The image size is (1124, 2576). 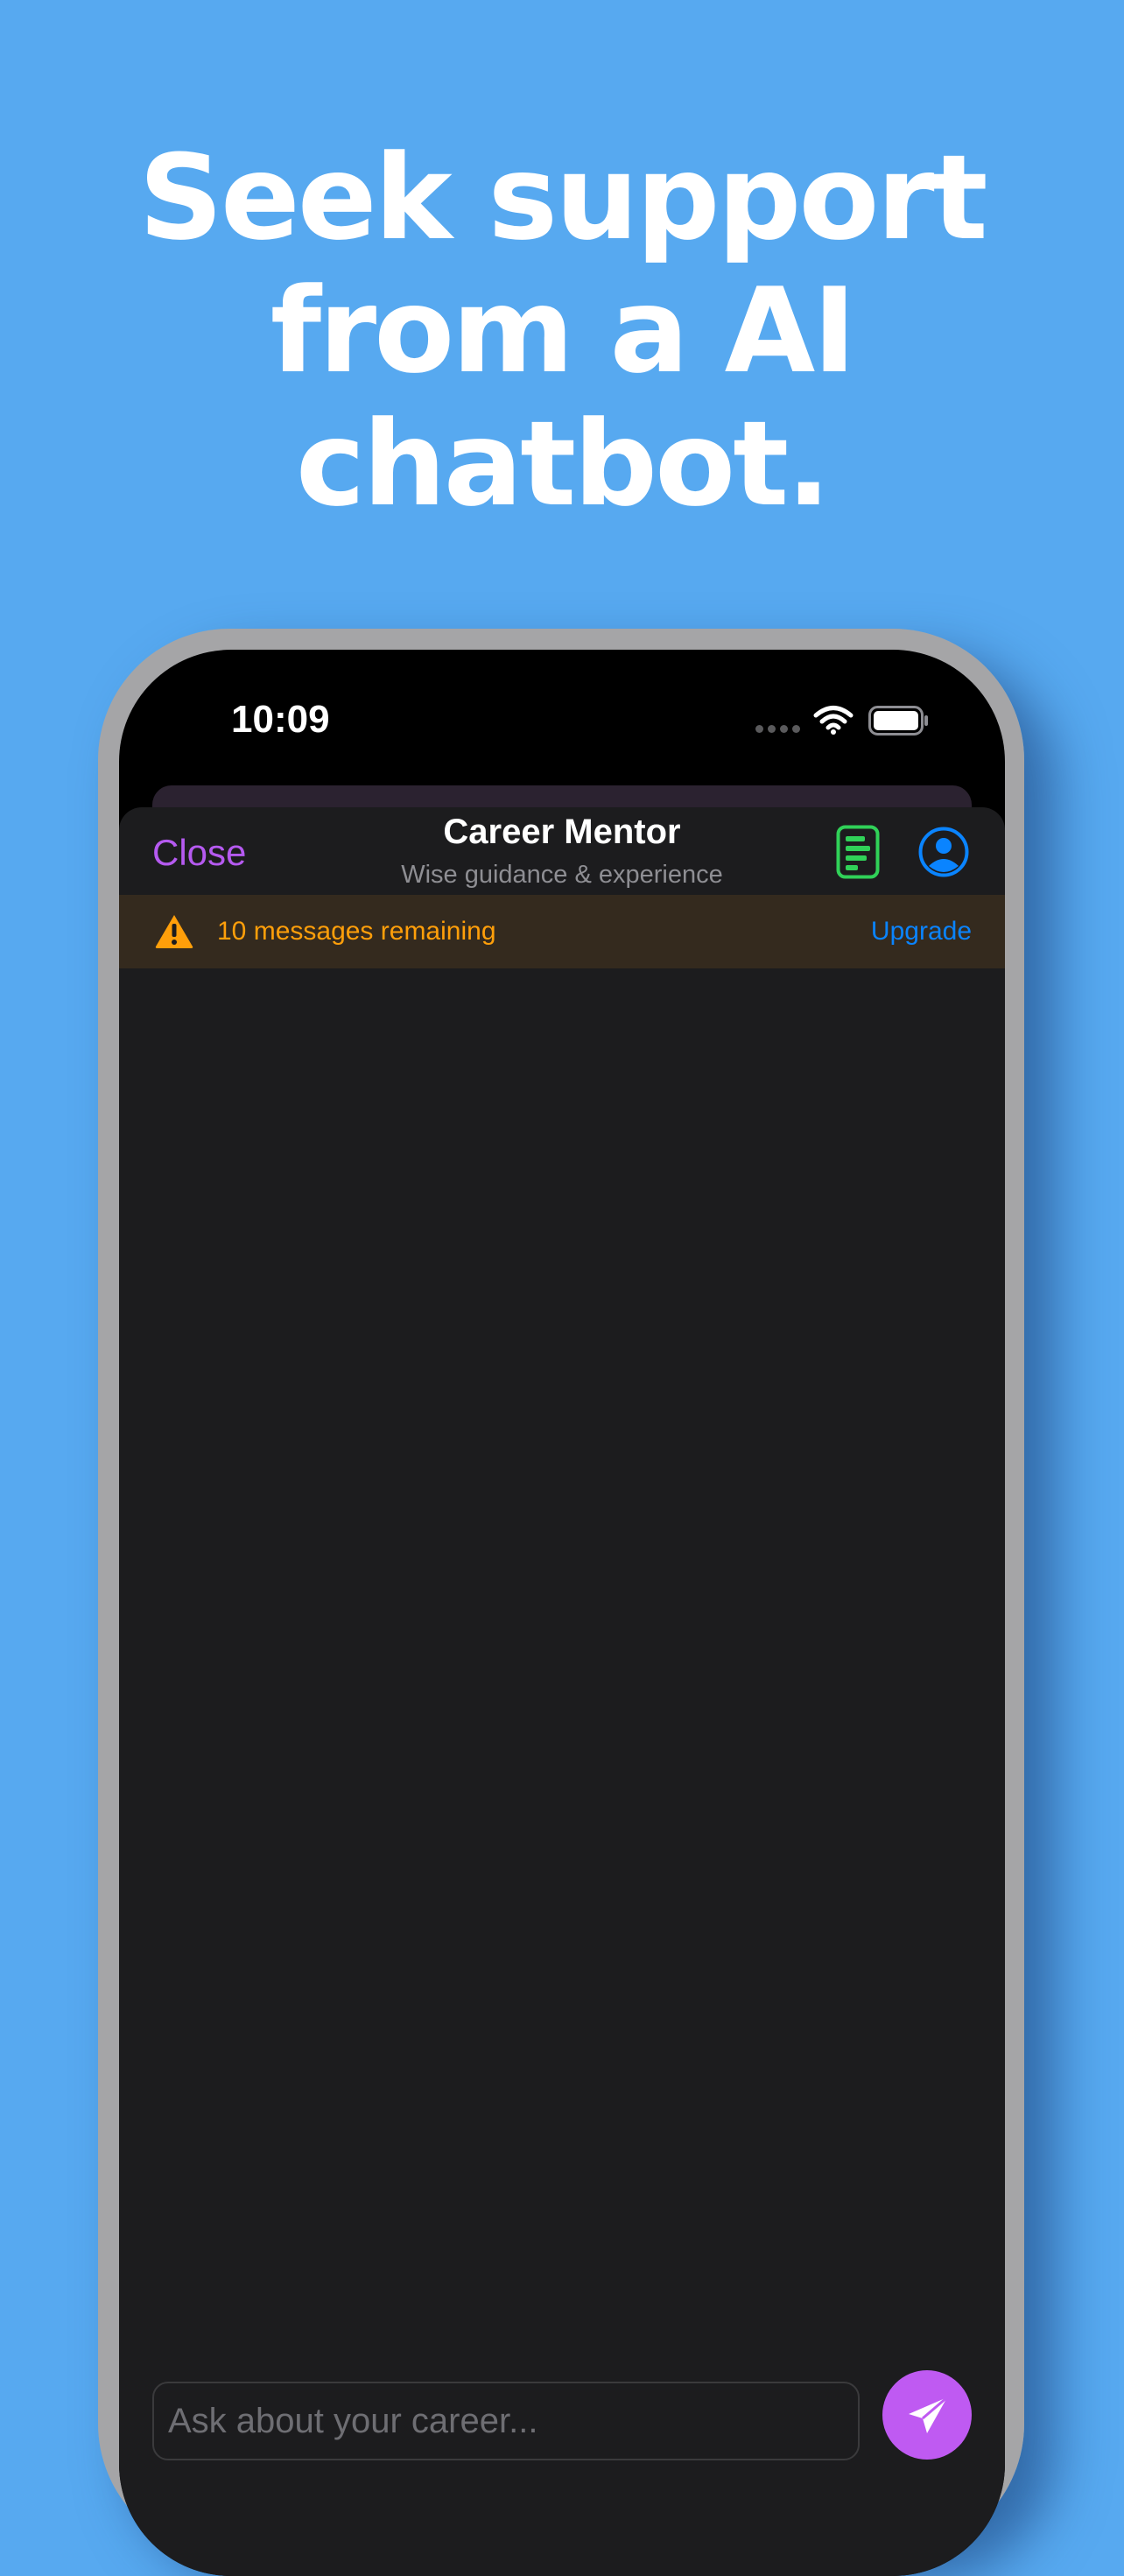 I want to click on messages-remaining-text: 10 messages remaining, so click(x=356, y=931).